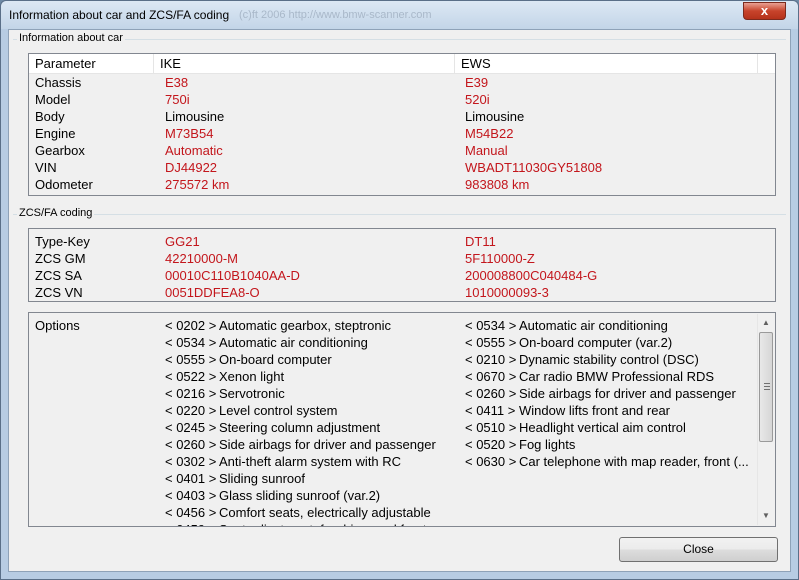 The image size is (799, 580). Describe the element at coordinates (698, 549) in the screenshot. I see `close-button: Close` at that location.